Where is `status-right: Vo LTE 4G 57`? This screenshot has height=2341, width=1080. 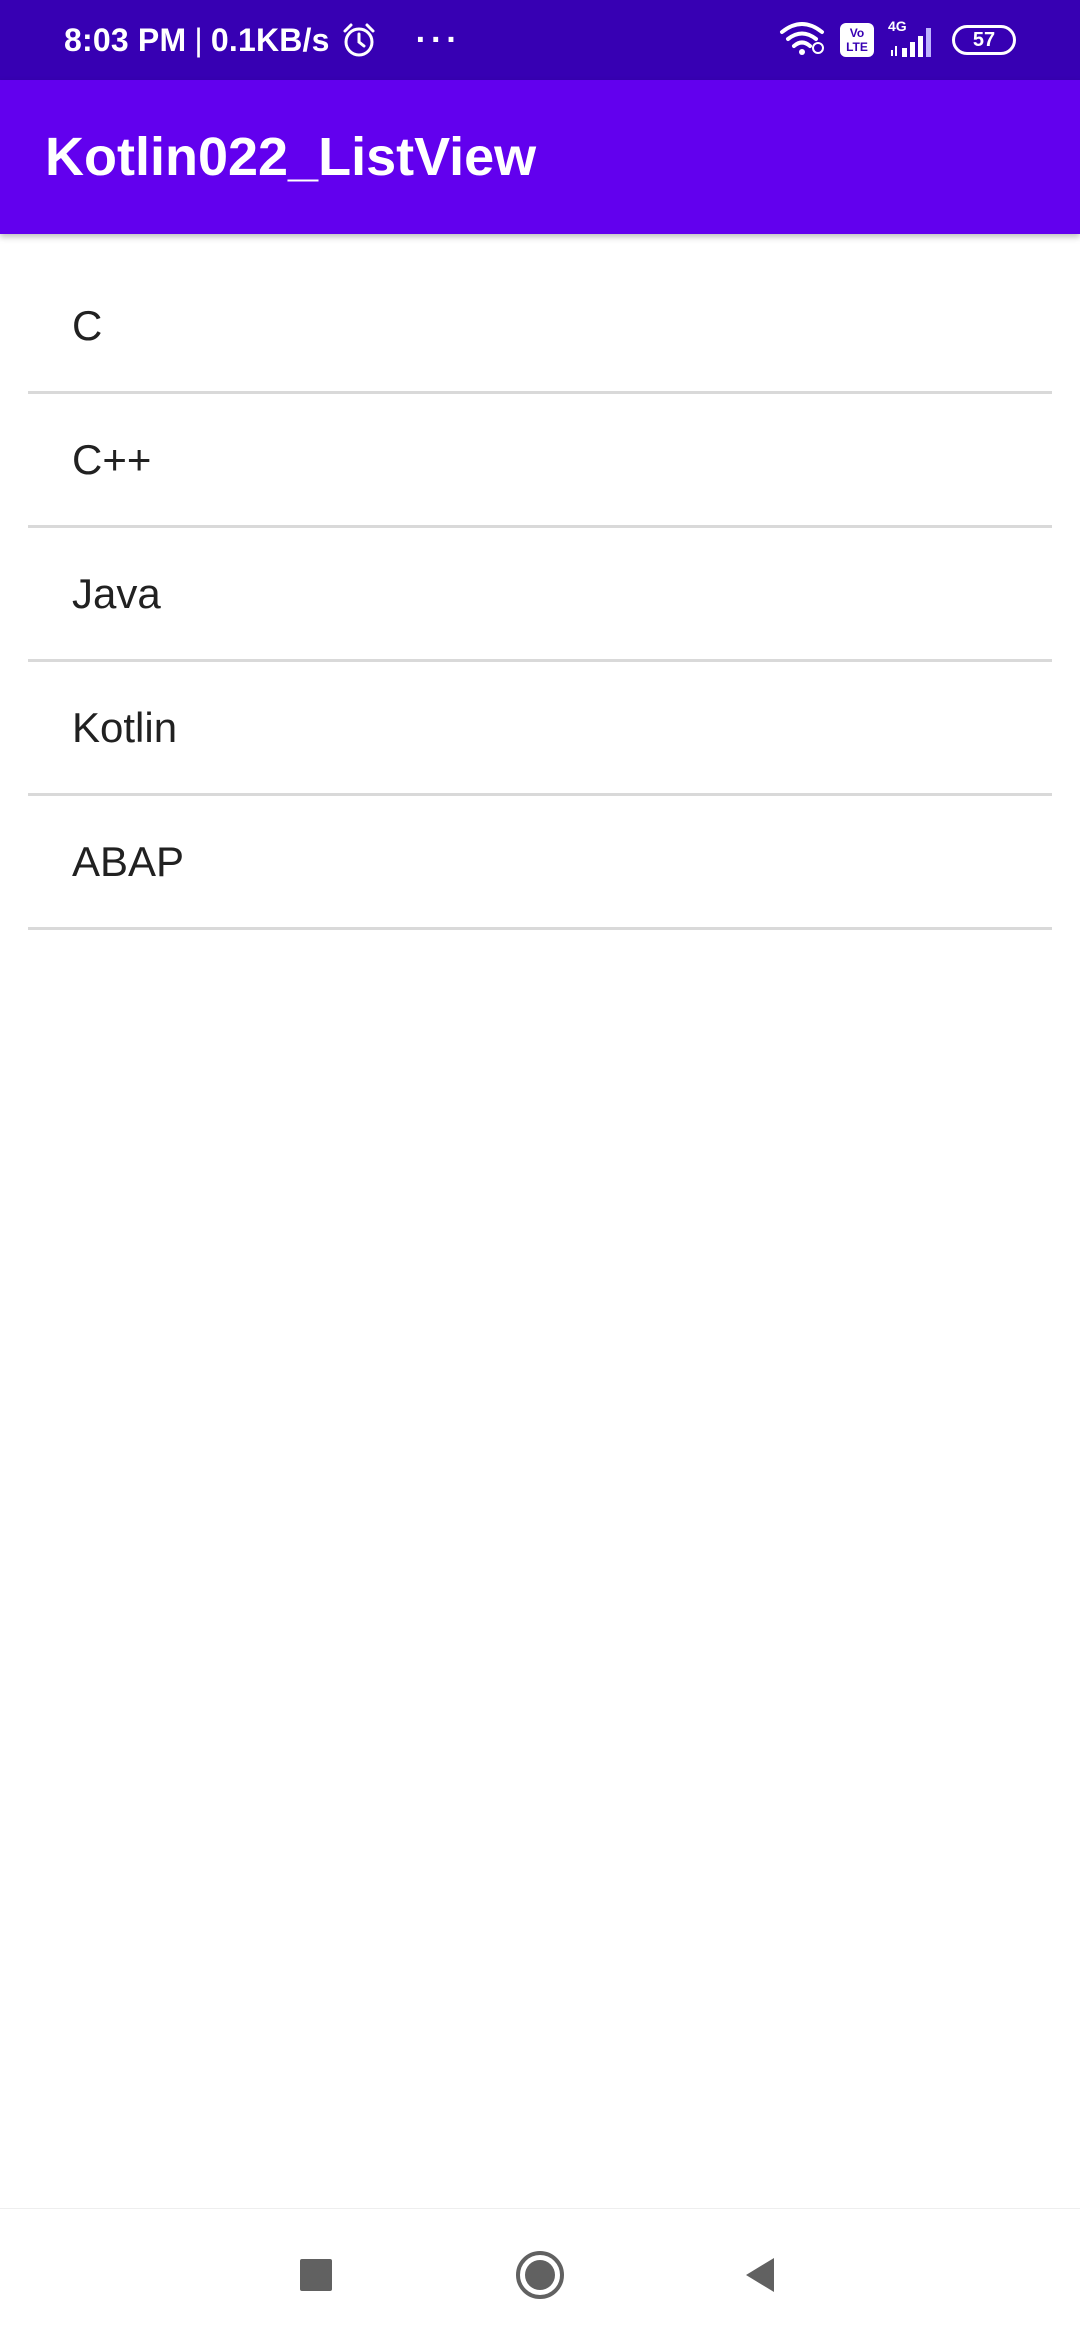
status-right: Vo LTE 4G 57 is located at coordinates (890, 40).